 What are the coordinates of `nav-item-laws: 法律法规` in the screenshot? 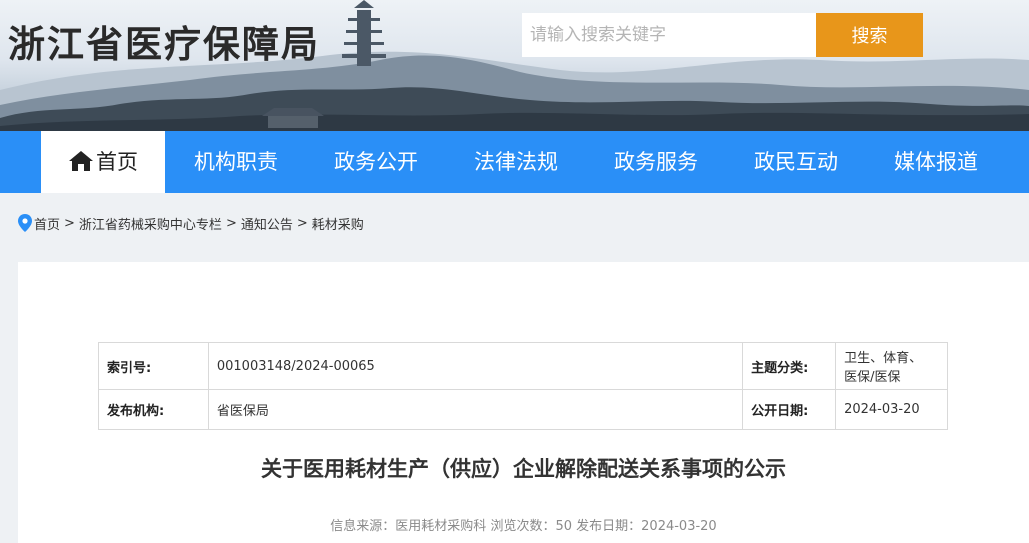 It's located at (516, 162).